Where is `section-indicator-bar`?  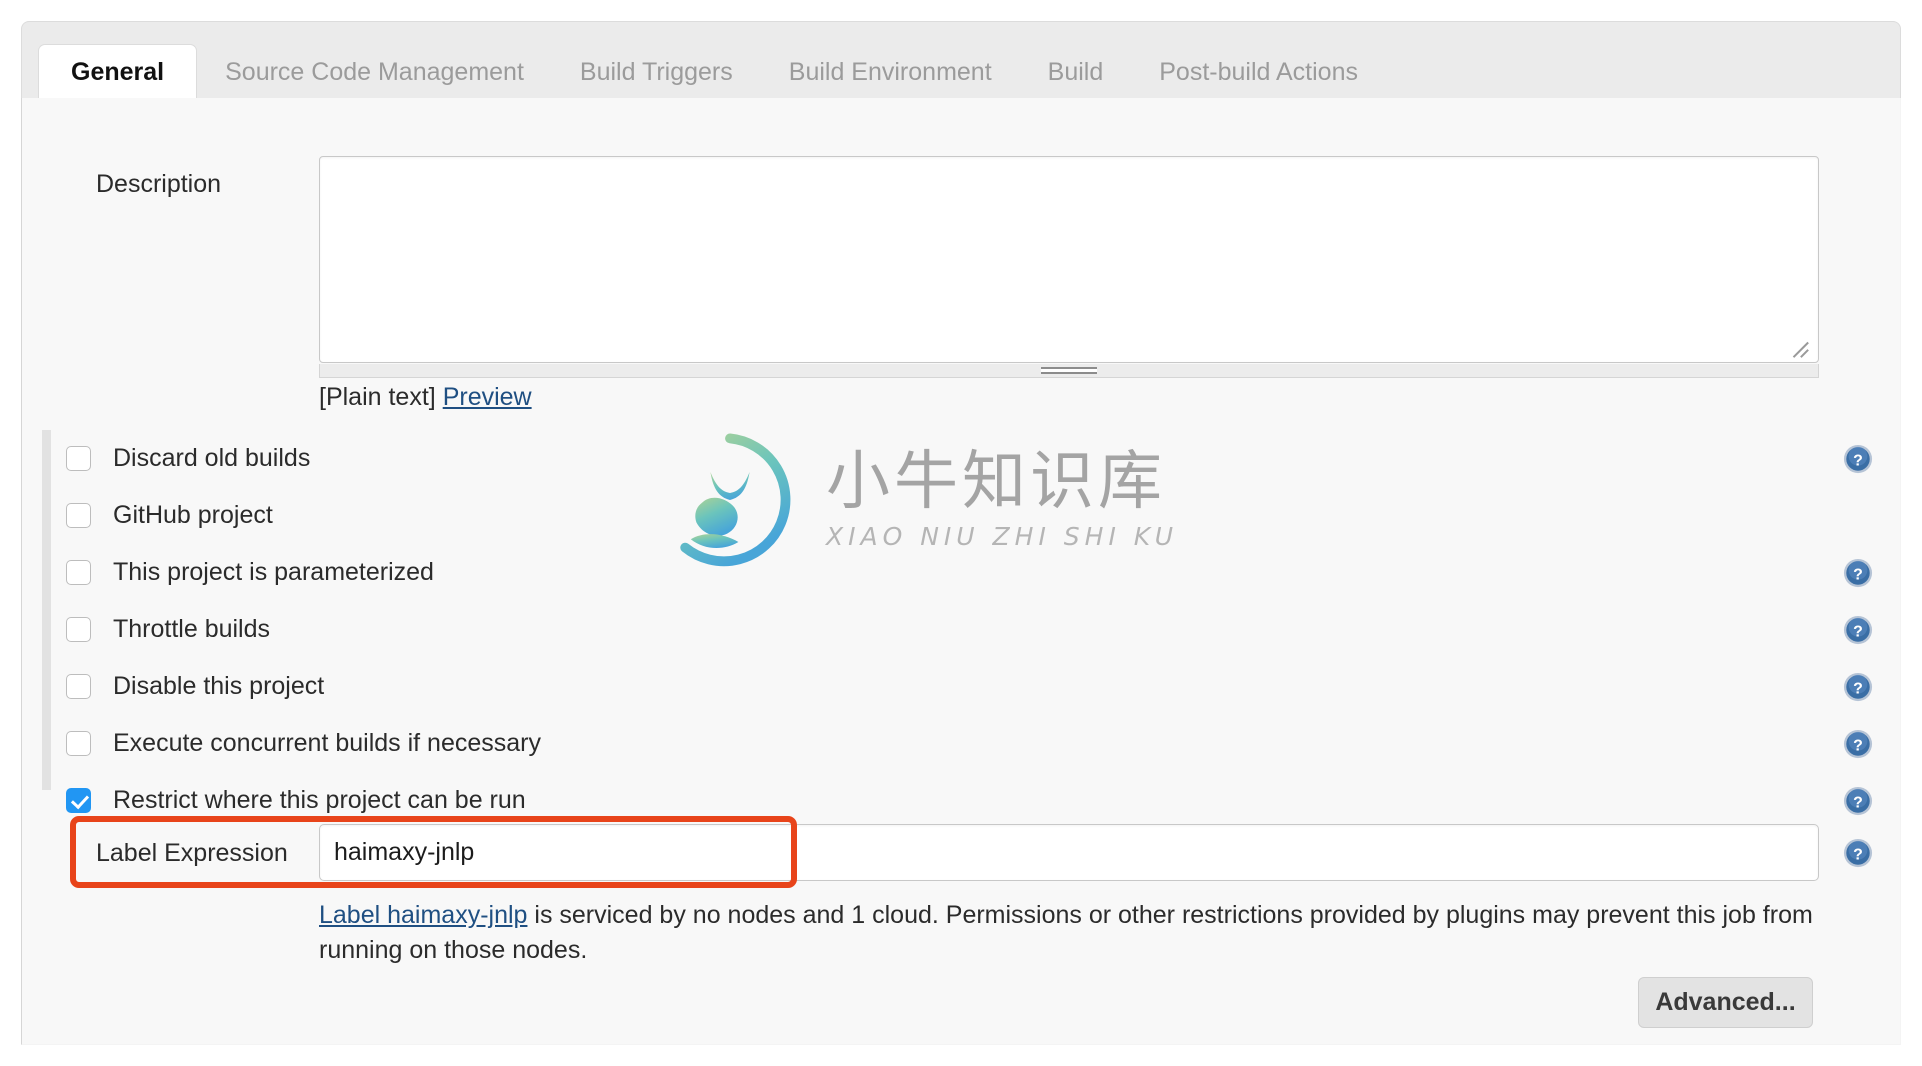 section-indicator-bar is located at coordinates (46, 610).